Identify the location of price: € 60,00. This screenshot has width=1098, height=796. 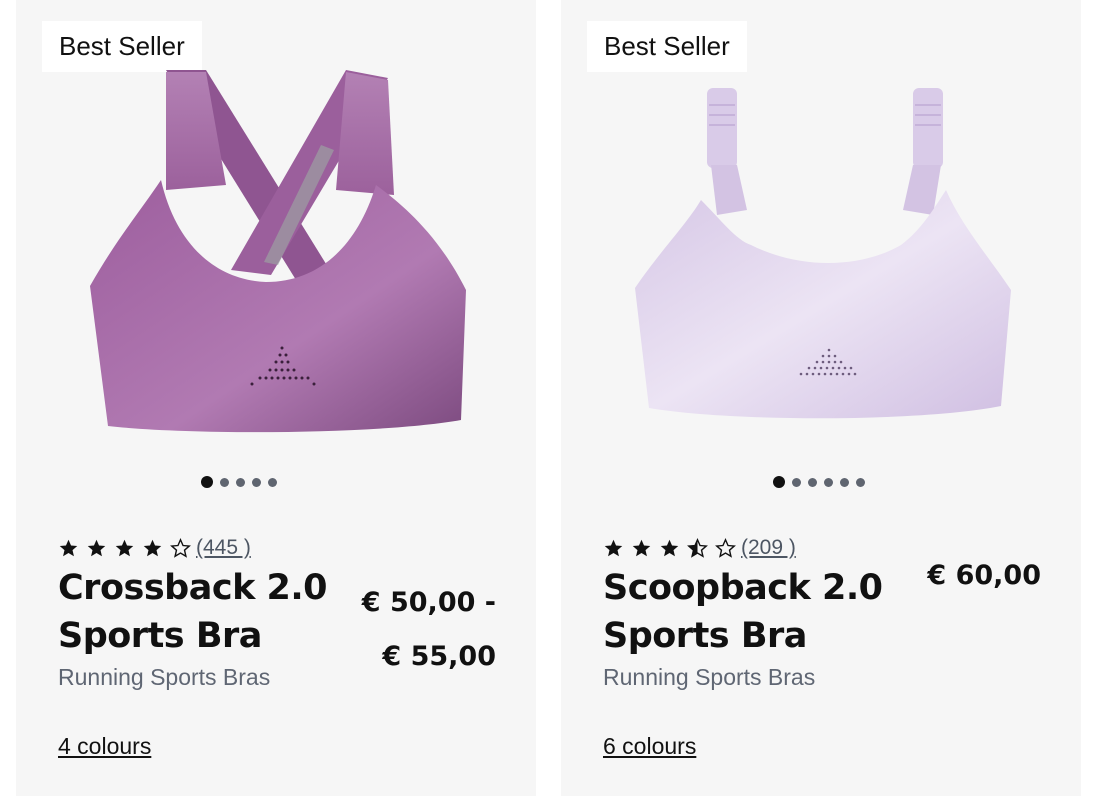
(984, 575).